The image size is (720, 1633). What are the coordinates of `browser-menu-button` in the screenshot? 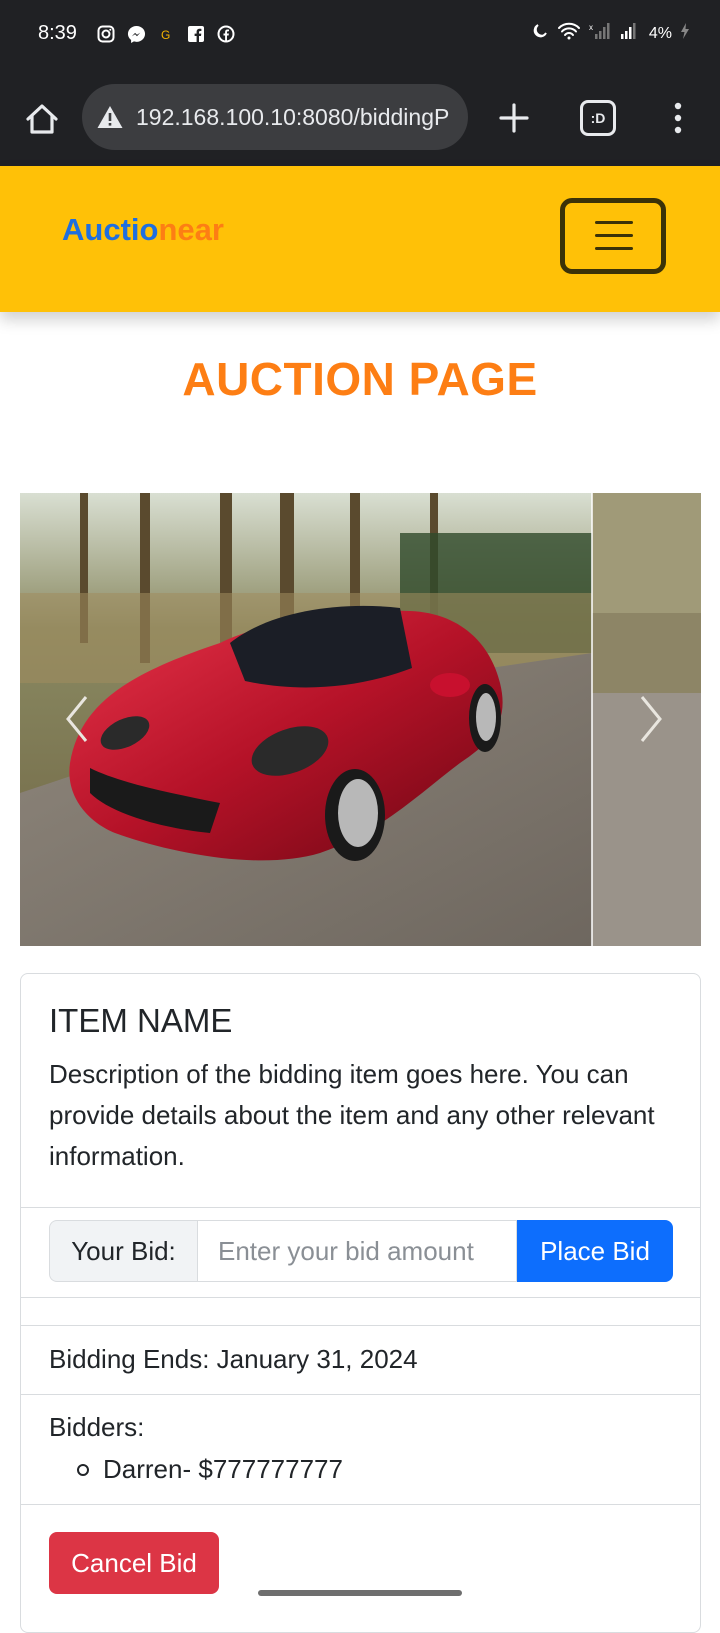 It's located at (678, 118).